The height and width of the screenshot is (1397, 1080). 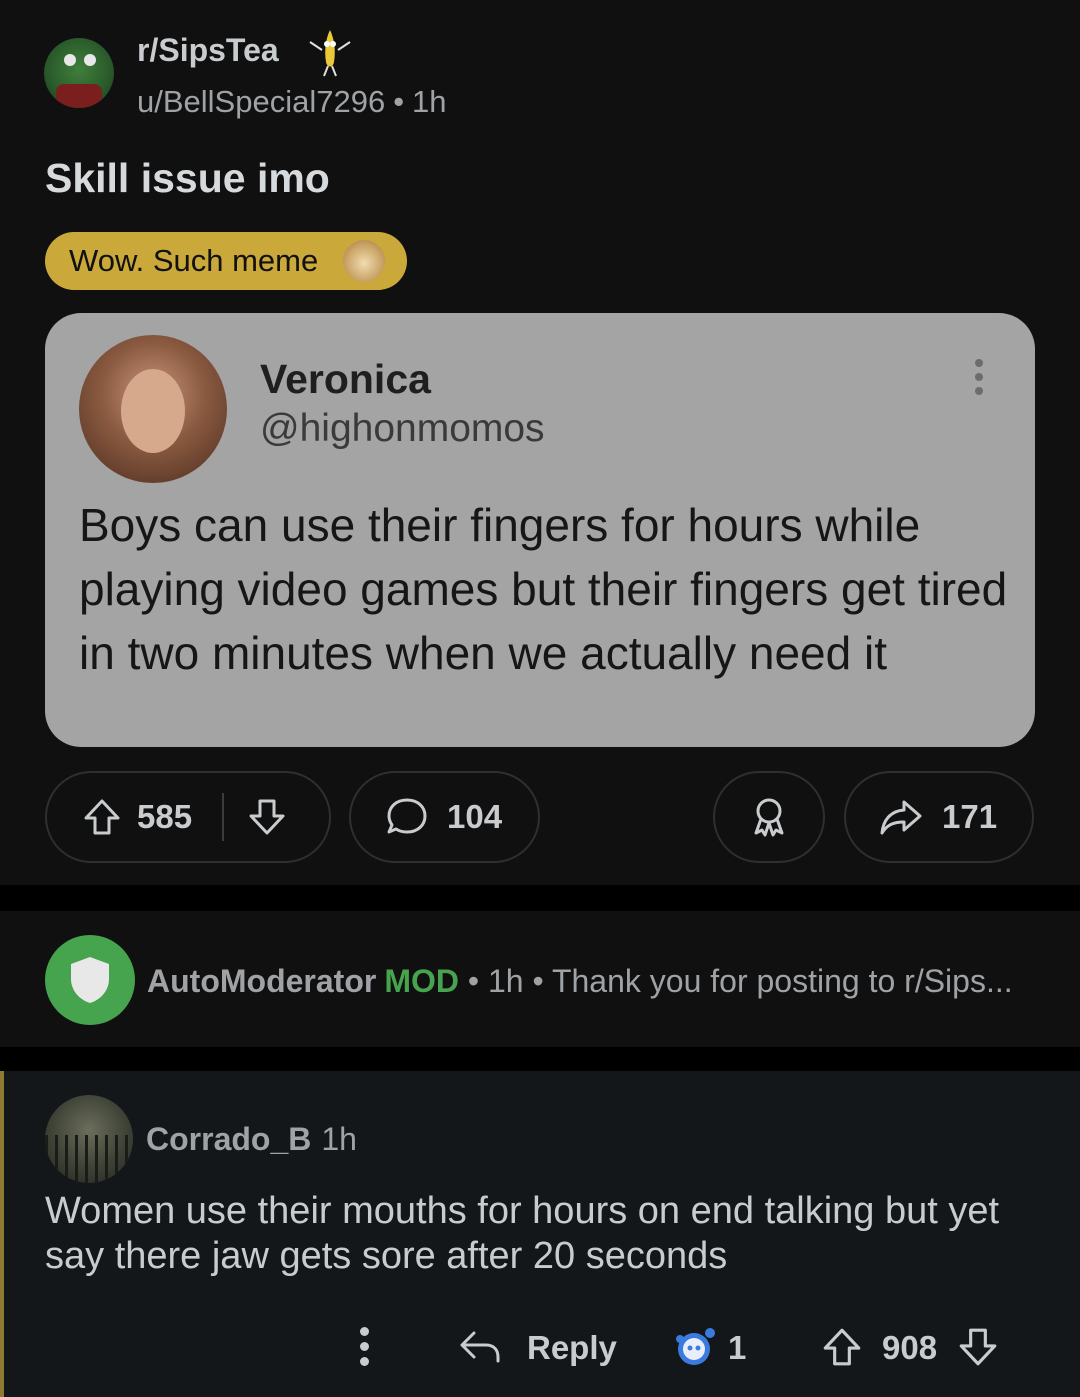 What do you see at coordinates (480, 1351) in the screenshot?
I see `reply-arrow-icon` at bounding box center [480, 1351].